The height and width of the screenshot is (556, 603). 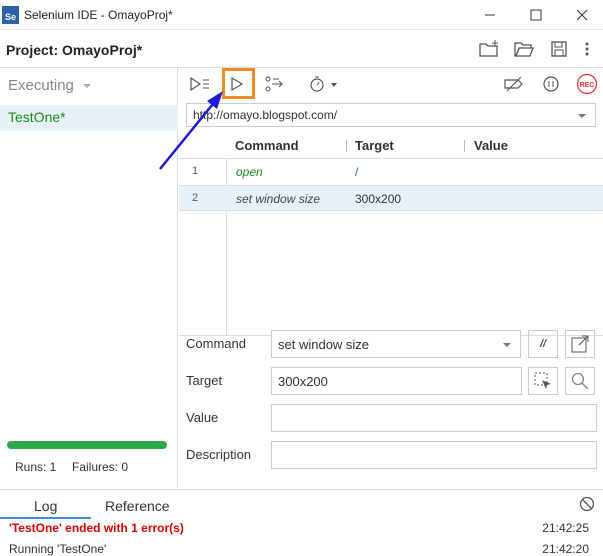 I want to click on step-over-button, so click(x=274, y=84).